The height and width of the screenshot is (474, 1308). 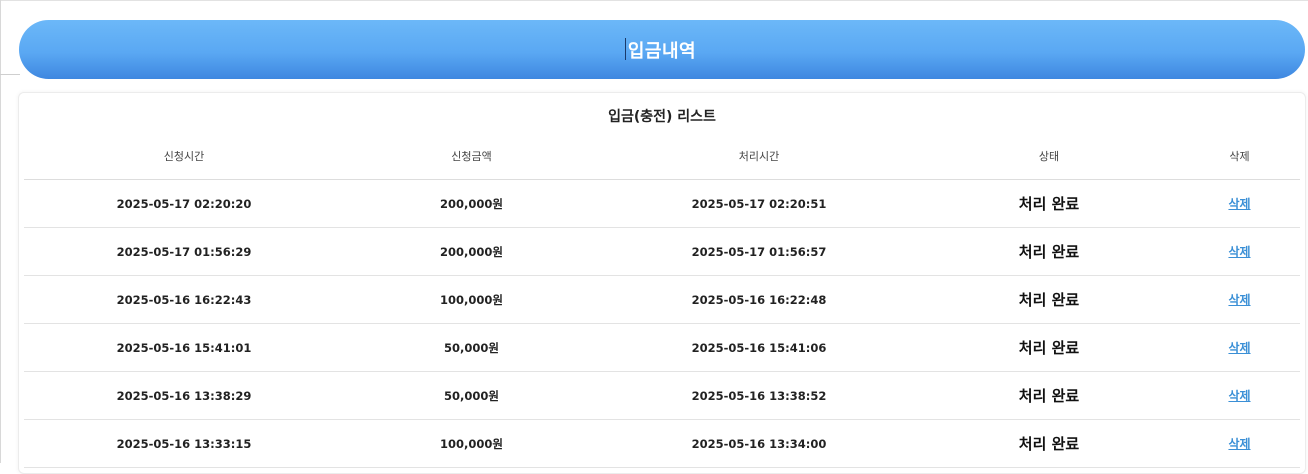 What do you see at coordinates (184, 299) in the screenshot?
I see `requested-time-cell: 2025-05-16 16:22:43` at bounding box center [184, 299].